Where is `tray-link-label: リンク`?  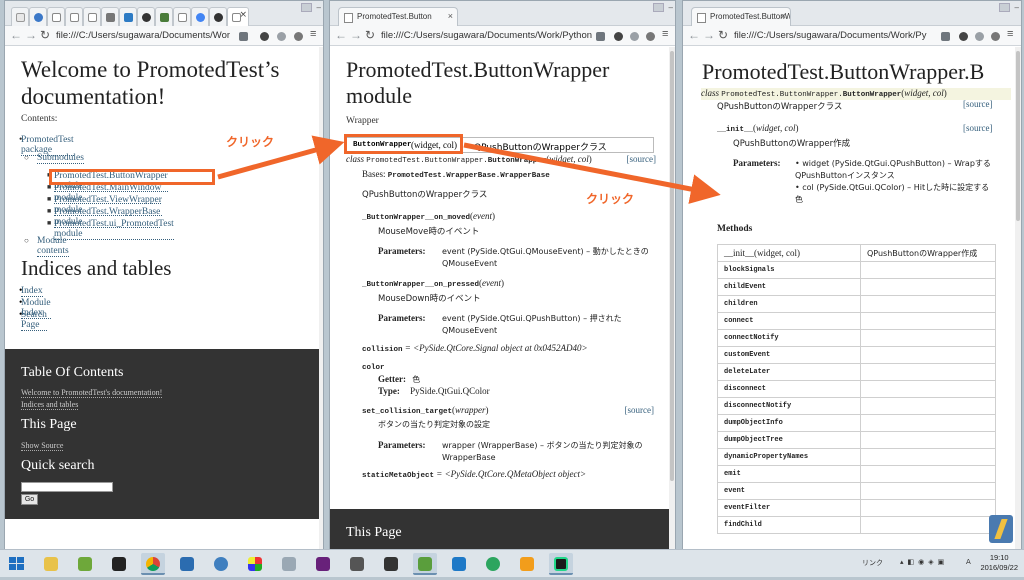 tray-link-label: リンク is located at coordinates (872, 563).